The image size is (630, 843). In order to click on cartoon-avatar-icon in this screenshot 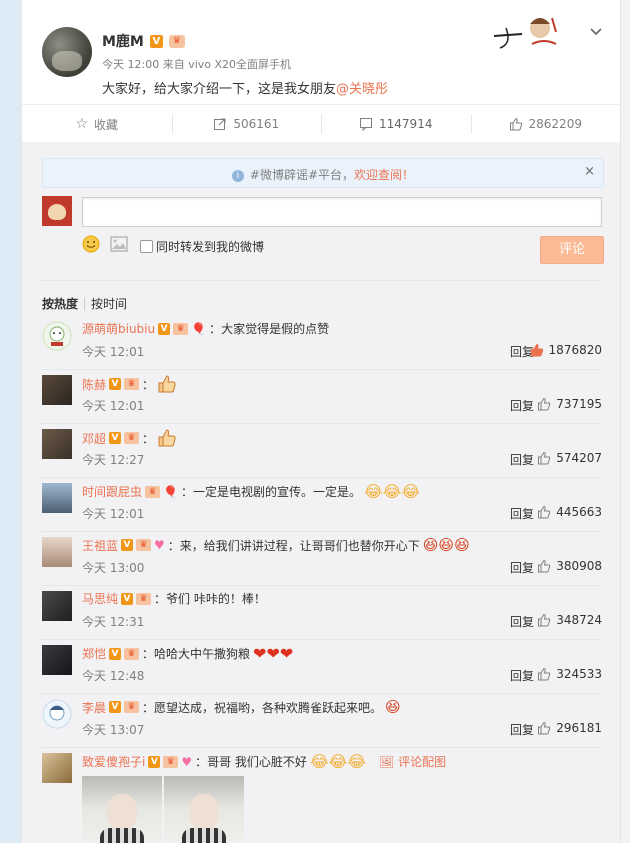, I will do `click(57, 714)`.